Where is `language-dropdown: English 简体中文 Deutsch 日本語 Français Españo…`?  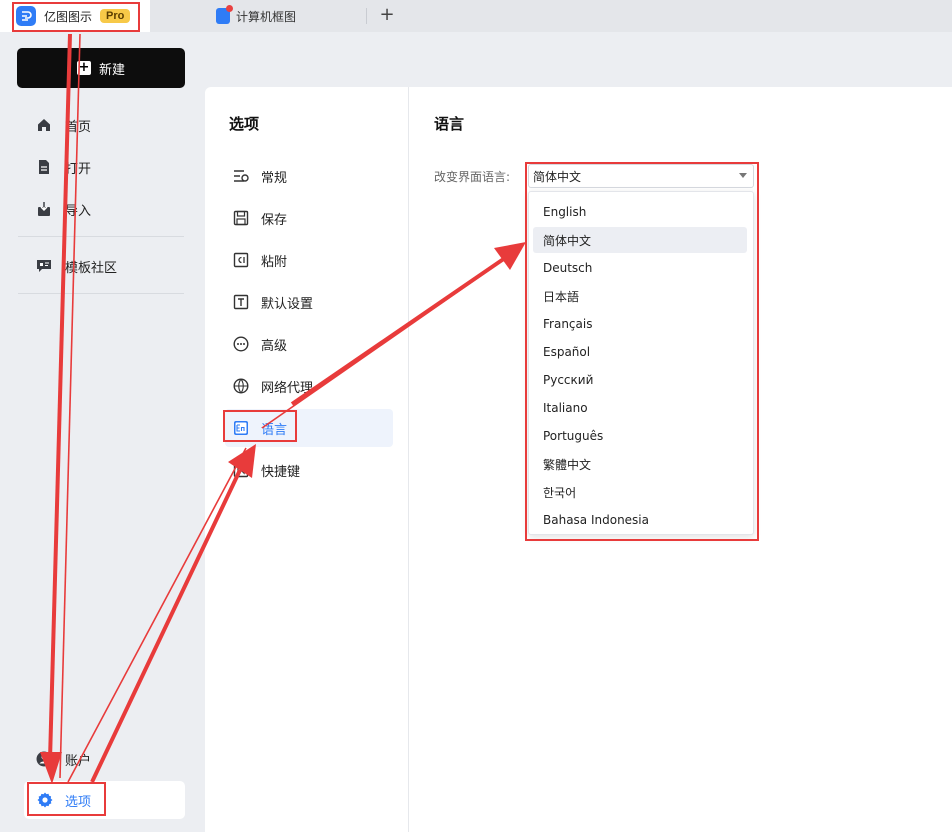 language-dropdown: English 简体中文 Deutsch 日本語 Français Españo… is located at coordinates (641, 363).